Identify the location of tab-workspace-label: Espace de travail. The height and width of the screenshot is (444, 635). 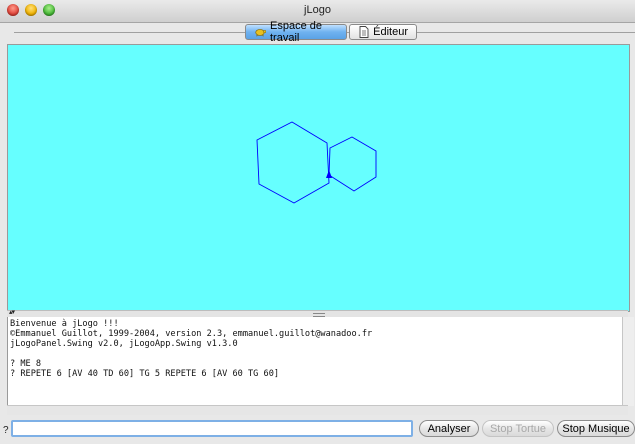
(296, 32).